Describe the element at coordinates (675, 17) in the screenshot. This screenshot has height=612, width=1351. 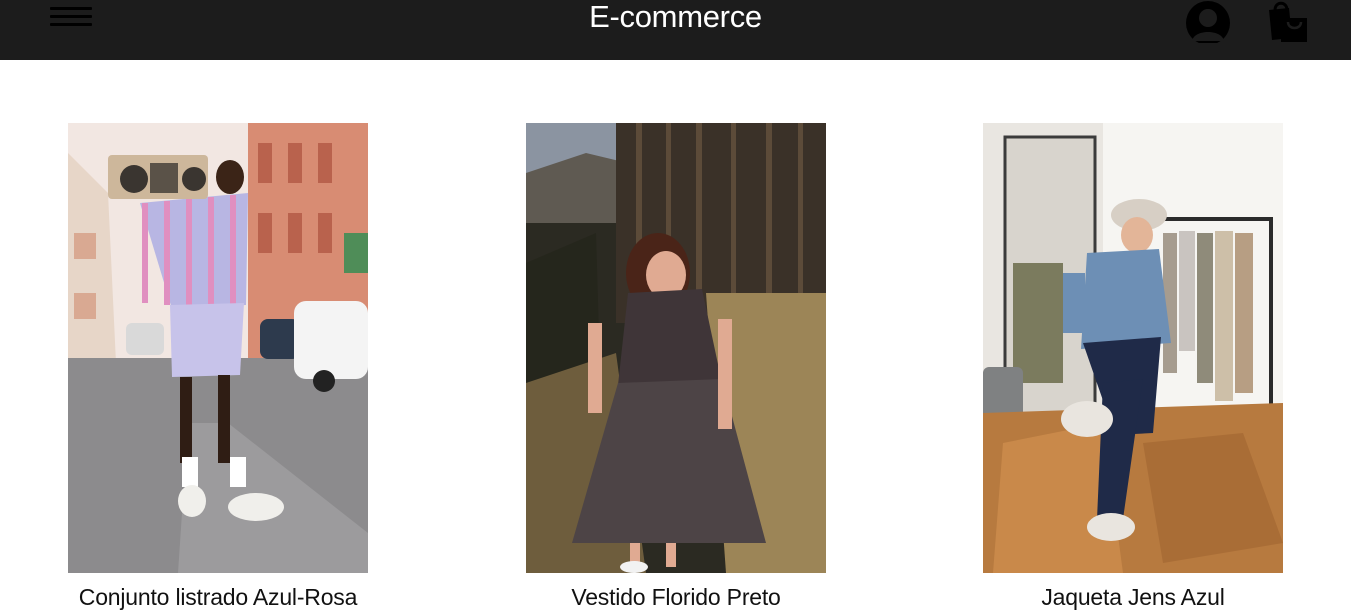
I see `site-title: E-commerce` at that location.